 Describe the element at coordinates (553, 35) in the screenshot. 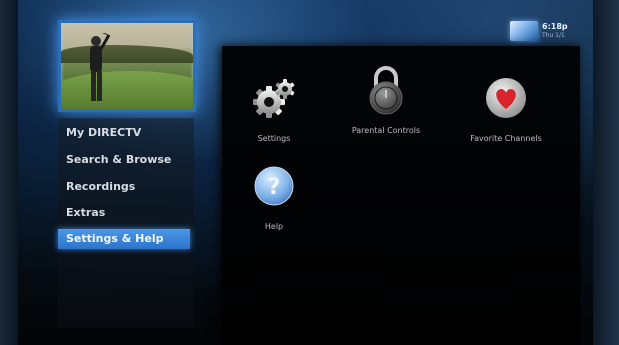

I see `clock-day: Thu 1/1` at that location.